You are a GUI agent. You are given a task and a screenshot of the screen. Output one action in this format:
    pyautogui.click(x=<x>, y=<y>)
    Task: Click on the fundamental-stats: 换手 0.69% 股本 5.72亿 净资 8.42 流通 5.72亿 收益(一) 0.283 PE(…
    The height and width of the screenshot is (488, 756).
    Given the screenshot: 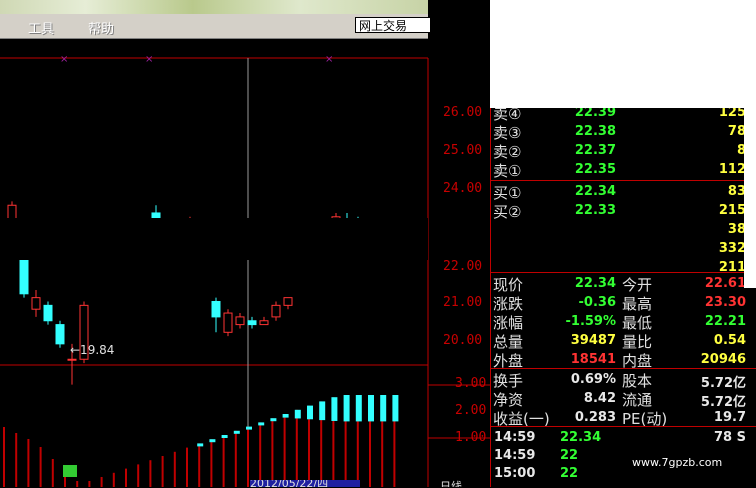 What is the action you would take?
    pyautogui.click(x=623, y=399)
    